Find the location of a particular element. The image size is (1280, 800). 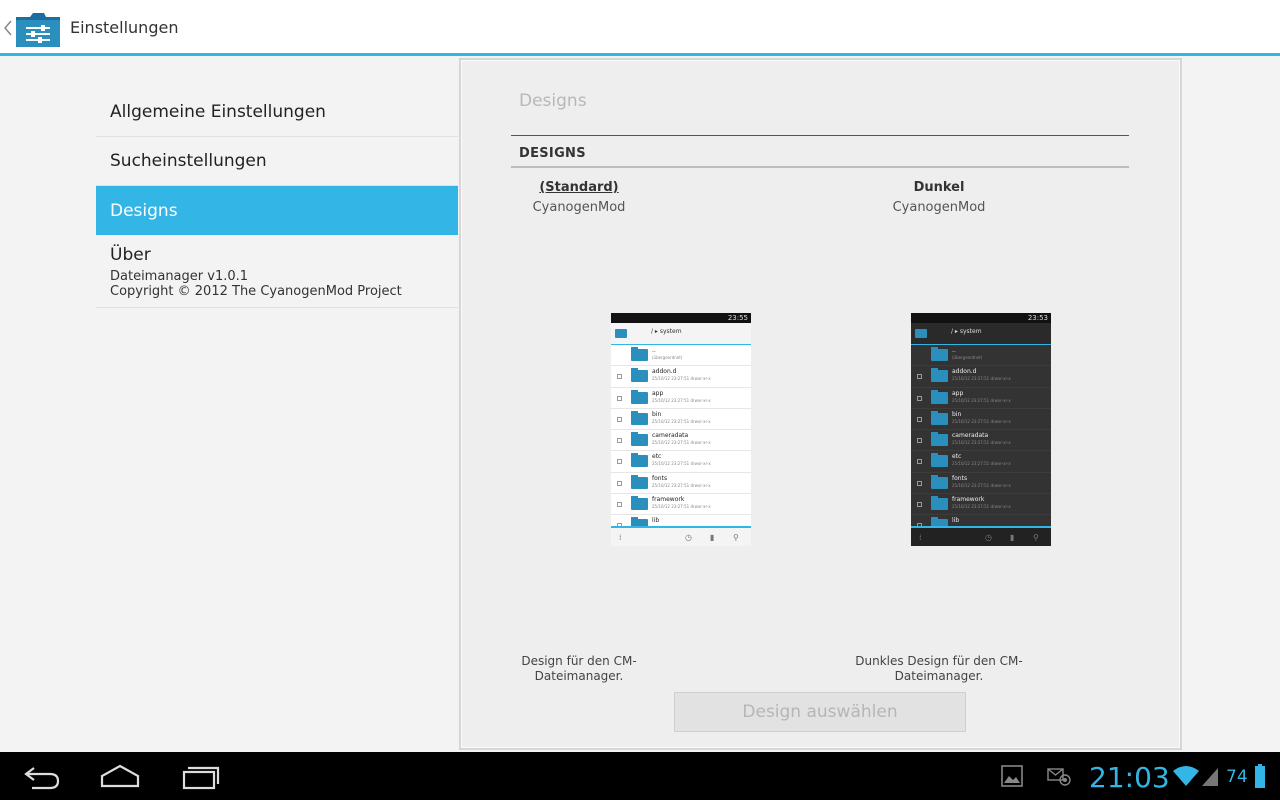

preview-file-name: cameradata is located at coordinates (970, 436).